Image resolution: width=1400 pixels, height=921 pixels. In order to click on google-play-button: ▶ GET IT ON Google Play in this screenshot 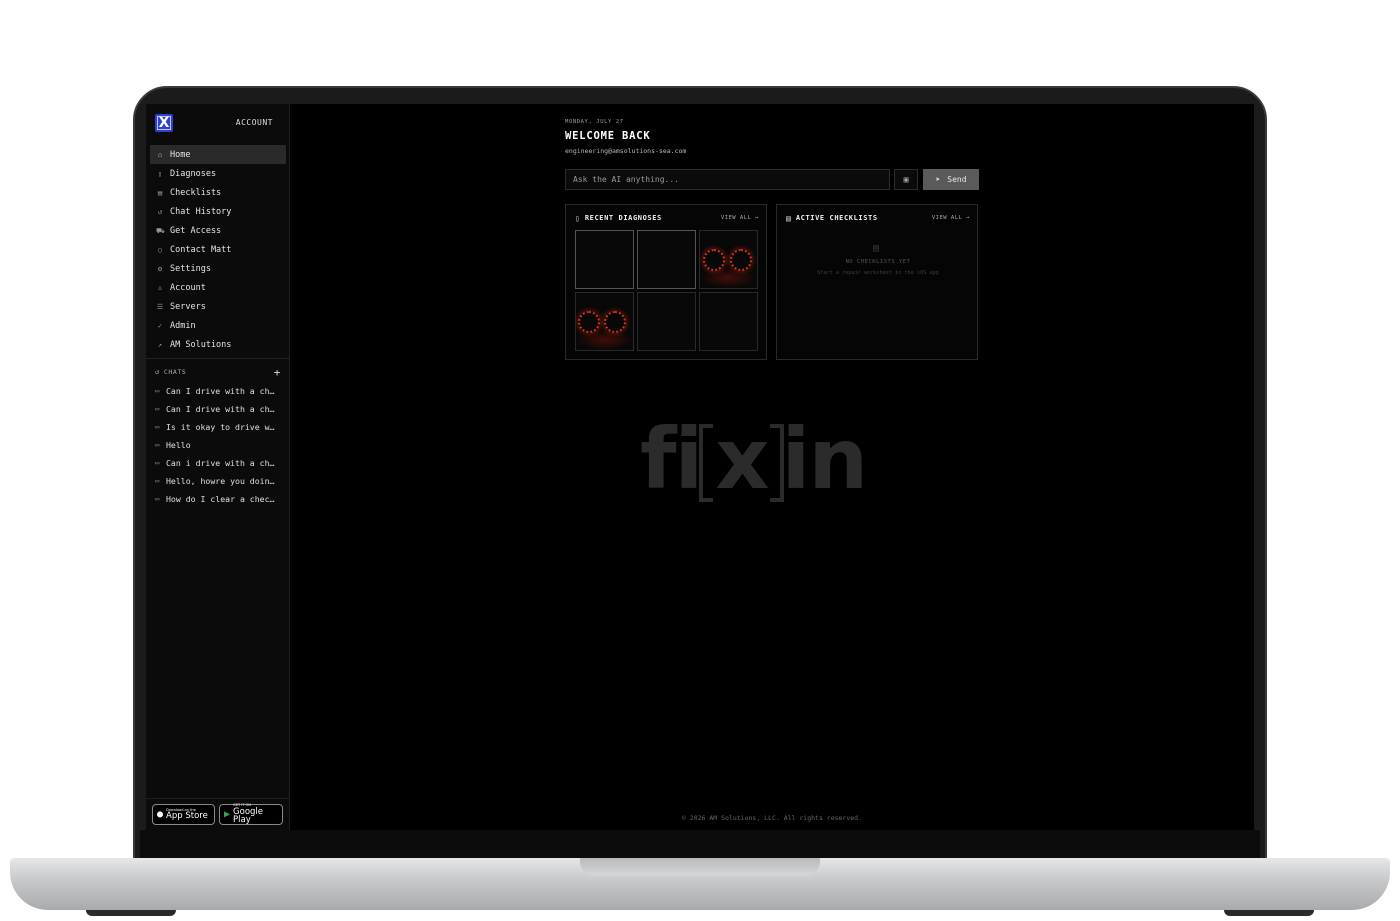, I will do `click(251, 814)`.